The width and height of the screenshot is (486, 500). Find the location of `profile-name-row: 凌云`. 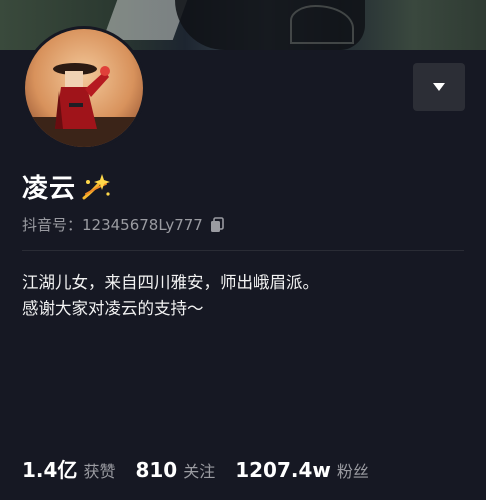

profile-name-row: 凌云 is located at coordinates (67, 186).